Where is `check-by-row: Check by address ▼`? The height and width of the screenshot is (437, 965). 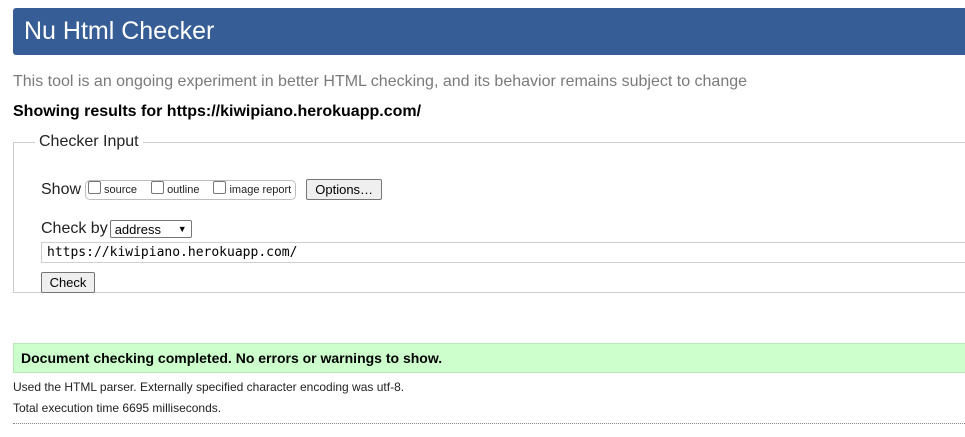 check-by-row: Check by address ▼ is located at coordinates (116, 229).